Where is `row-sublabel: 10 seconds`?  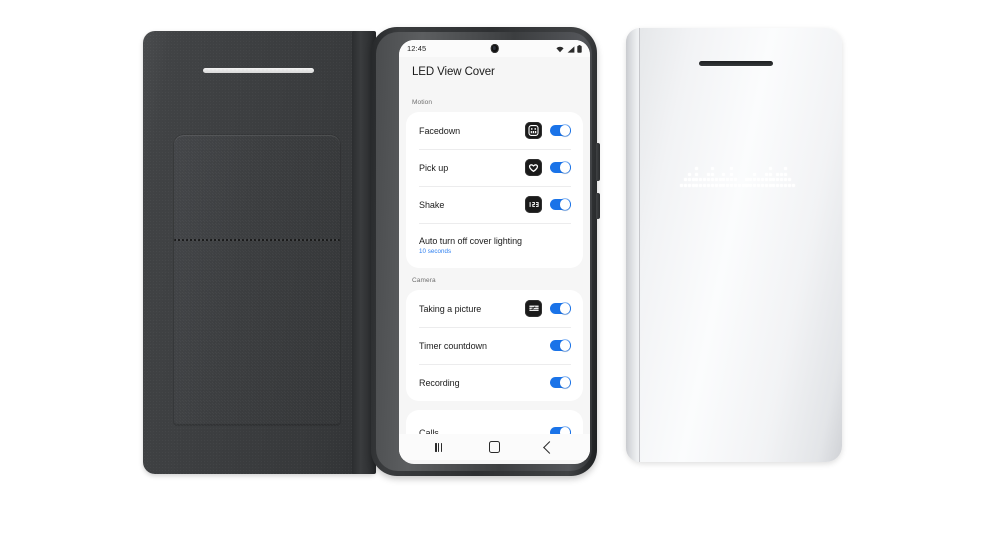 row-sublabel: 10 seconds is located at coordinates (435, 251).